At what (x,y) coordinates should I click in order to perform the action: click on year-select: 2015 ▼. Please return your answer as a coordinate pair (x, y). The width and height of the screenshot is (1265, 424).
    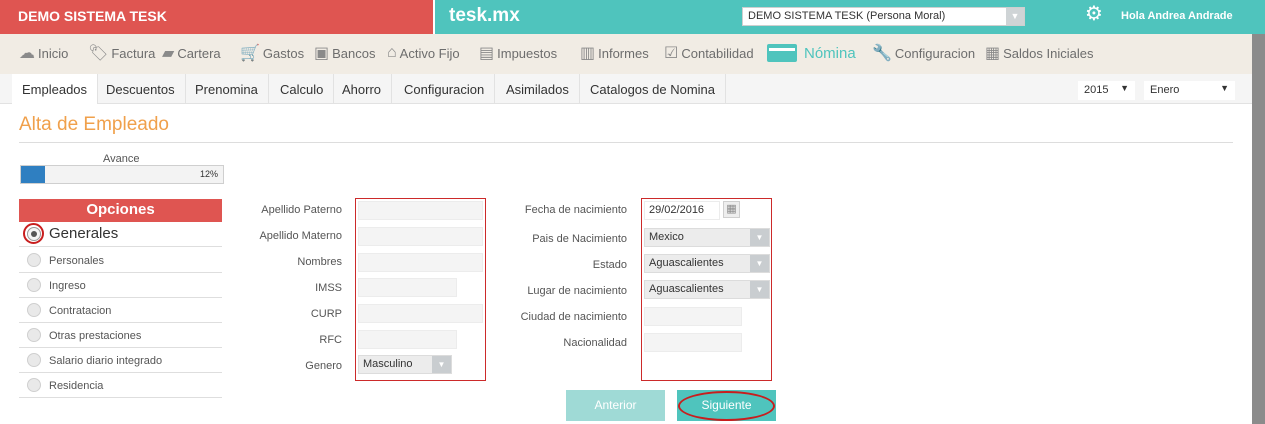
    Looking at the image, I should click on (1106, 90).